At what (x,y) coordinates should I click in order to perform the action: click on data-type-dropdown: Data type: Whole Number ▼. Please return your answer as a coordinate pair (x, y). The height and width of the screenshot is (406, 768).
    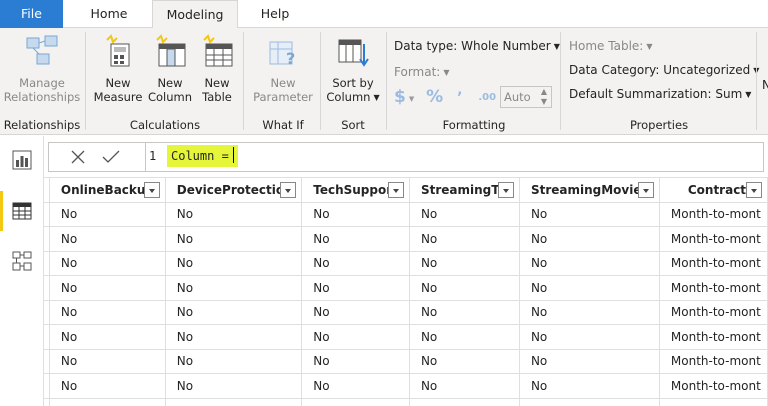
    Looking at the image, I should click on (477, 46).